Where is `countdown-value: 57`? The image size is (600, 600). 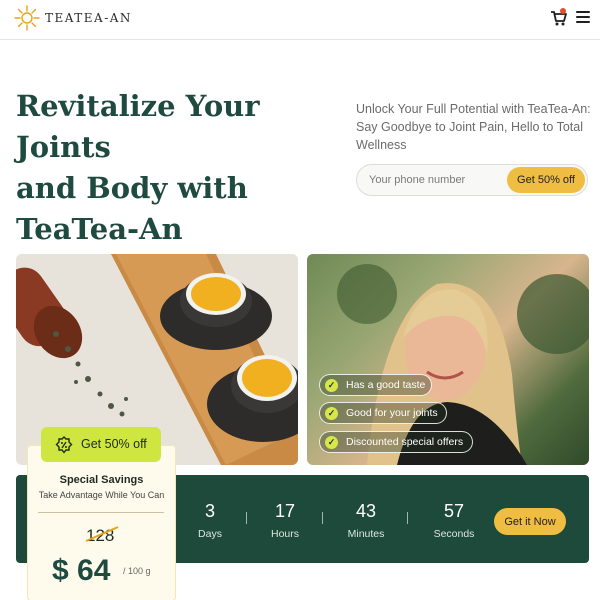
countdown-value: 57 is located at coordinates (454, 511).